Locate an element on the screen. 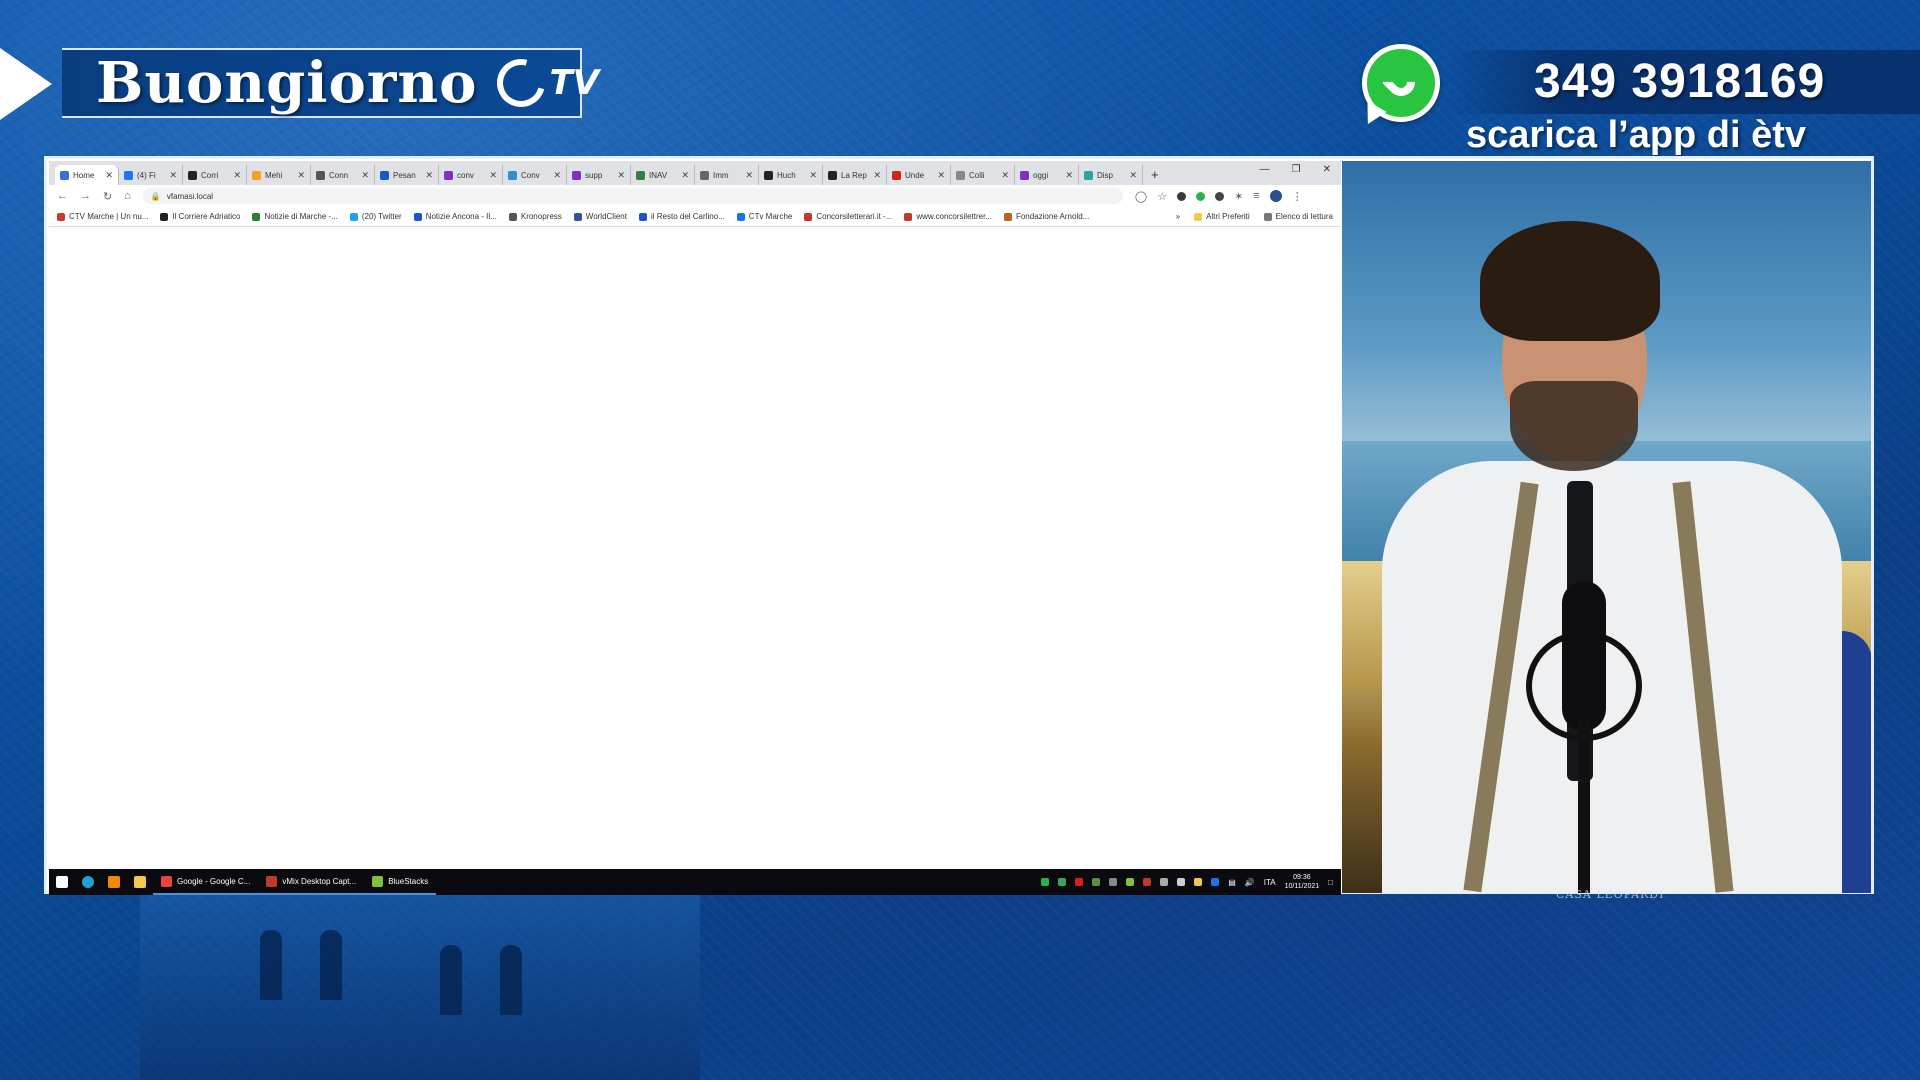 The width and height of the screenshot is (1920, 1080). browser-tab: Home ✕ is located at coordinates (87, 175).